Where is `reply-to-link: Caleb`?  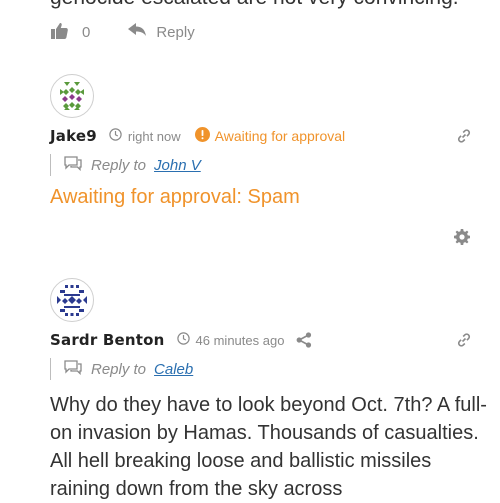
reply-to-link: Caleb is located at coordinates (173, 369).